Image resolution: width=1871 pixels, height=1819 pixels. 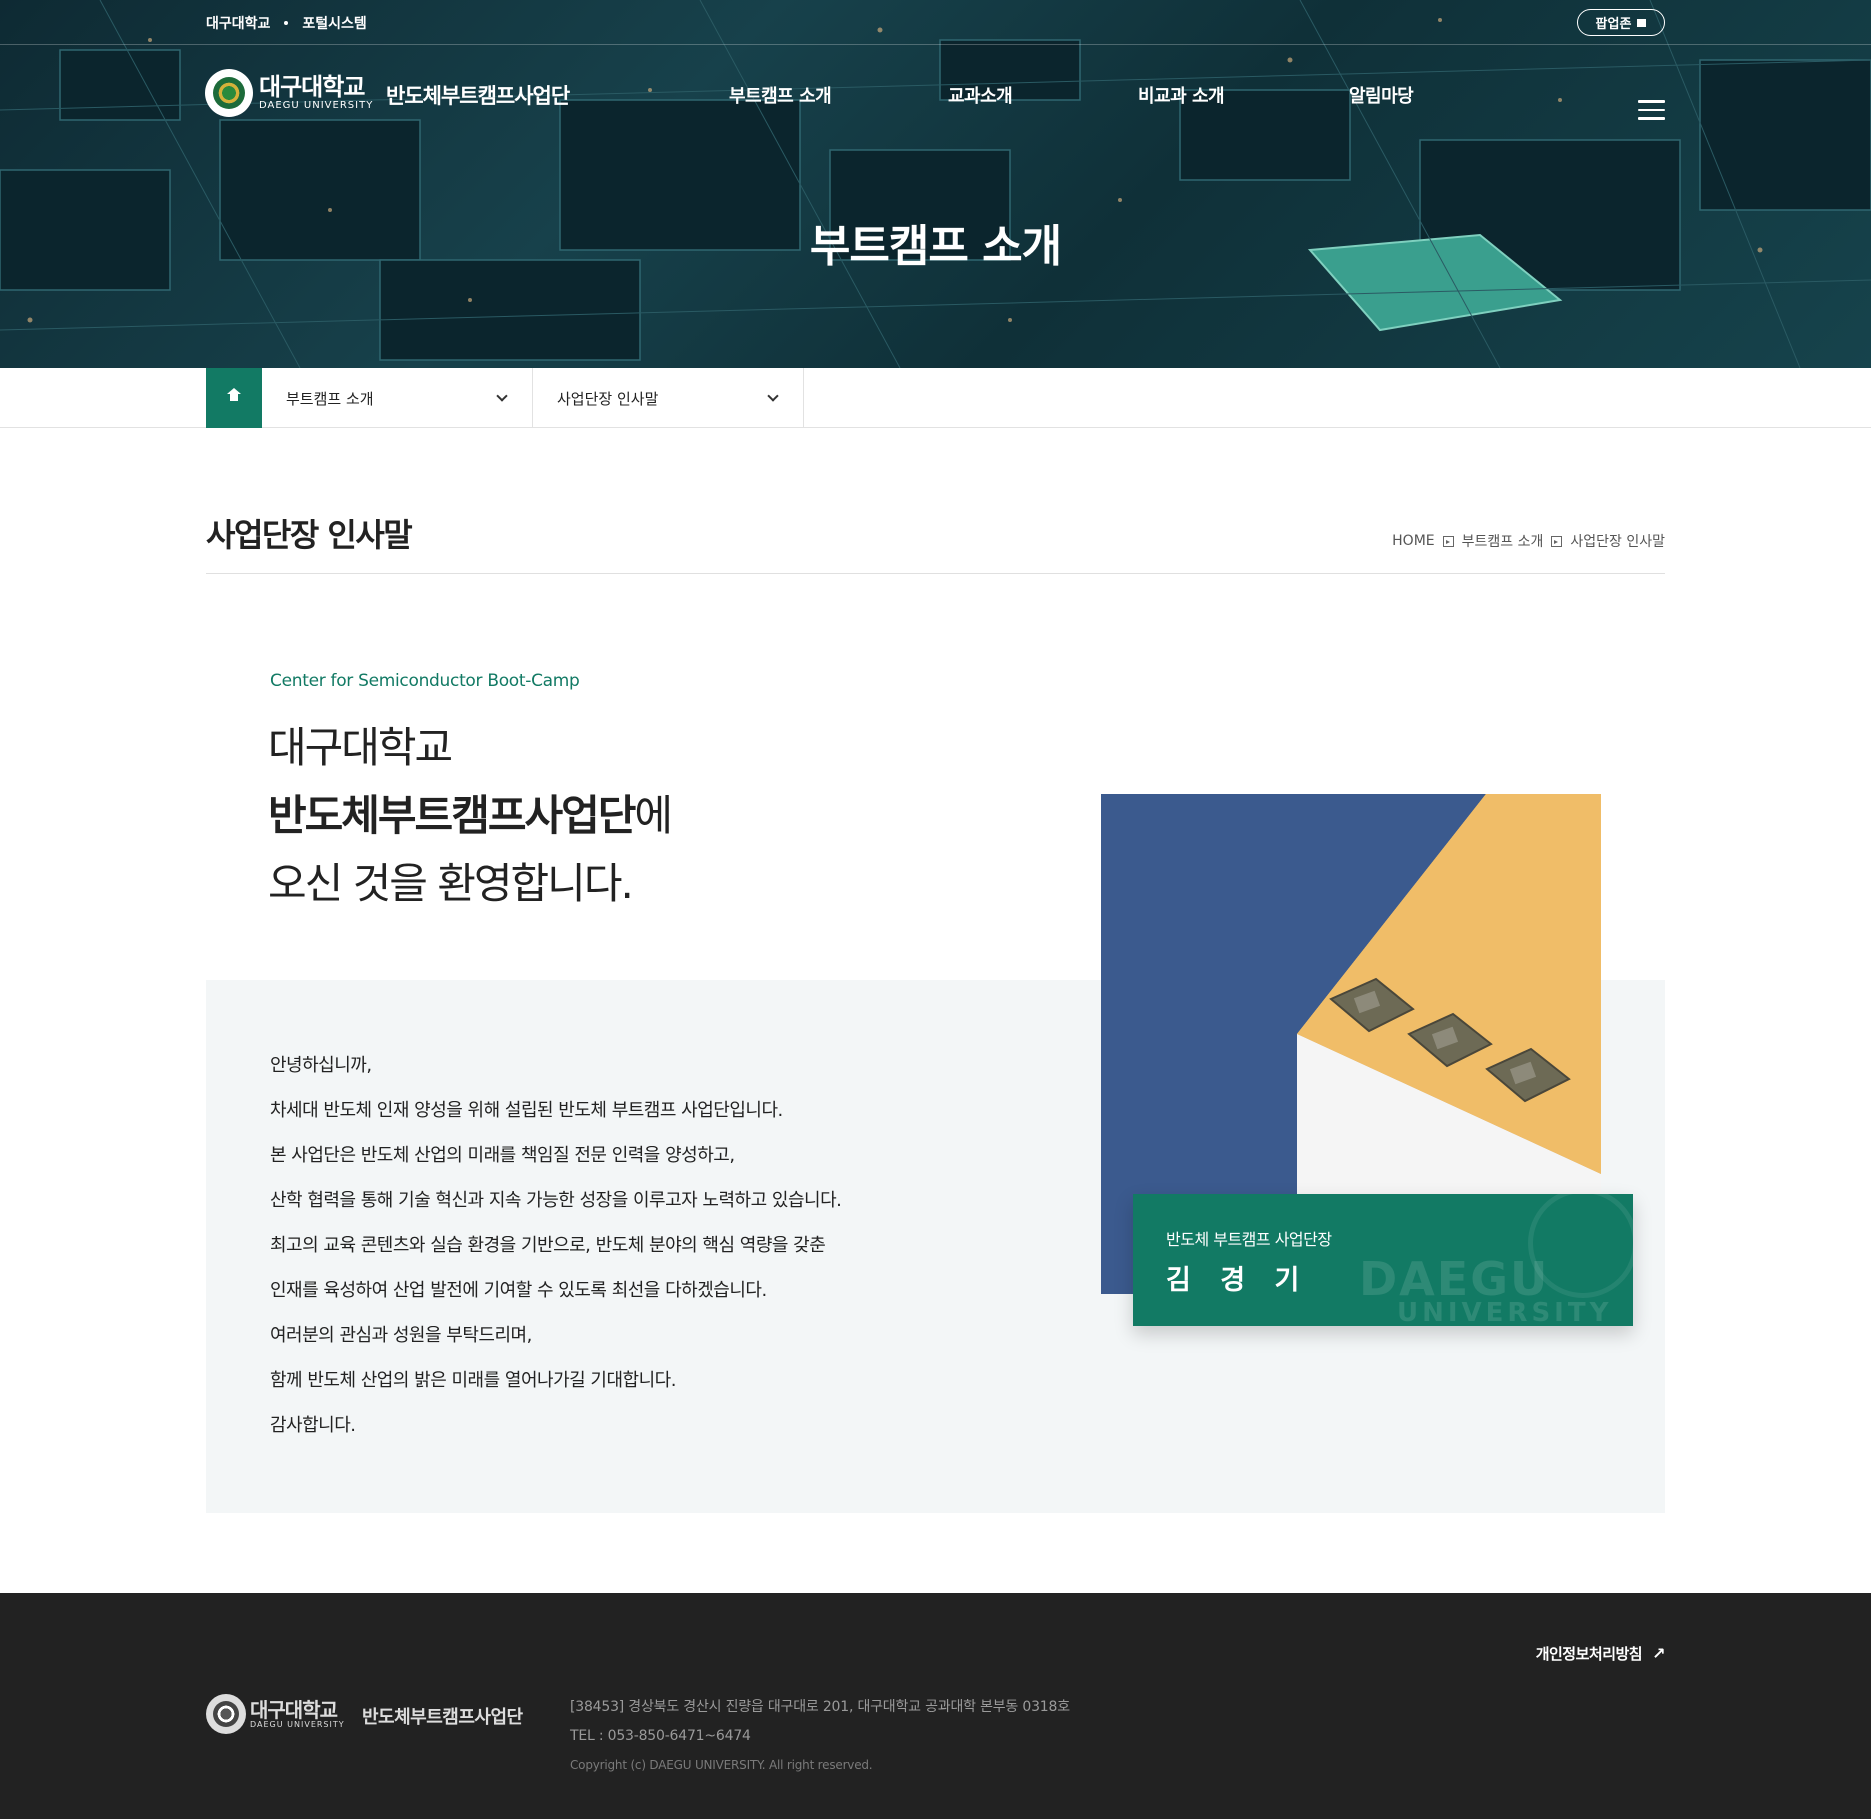 I want to click on nav-item-bootcamp: 부트캠프 소개, so click(x=780, y=95).